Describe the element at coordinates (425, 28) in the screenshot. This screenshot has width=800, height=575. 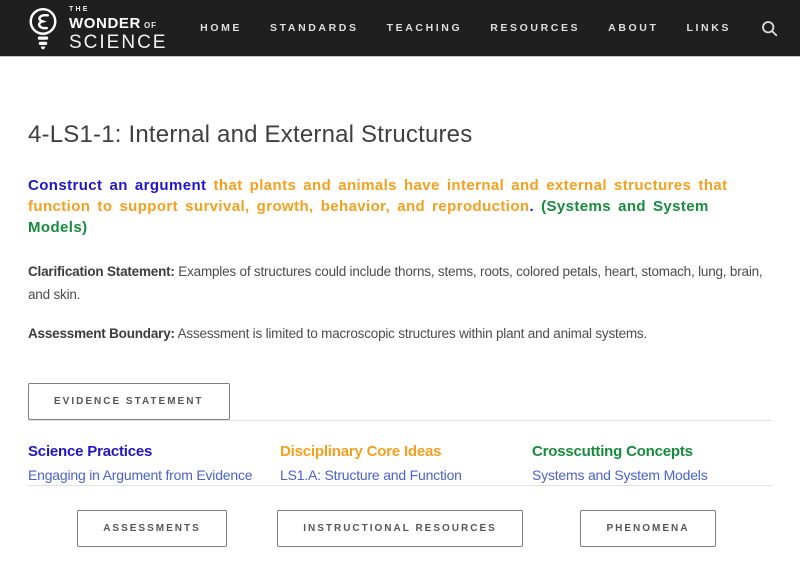
I see `nav-item-teaching: TEACHING` at that location.